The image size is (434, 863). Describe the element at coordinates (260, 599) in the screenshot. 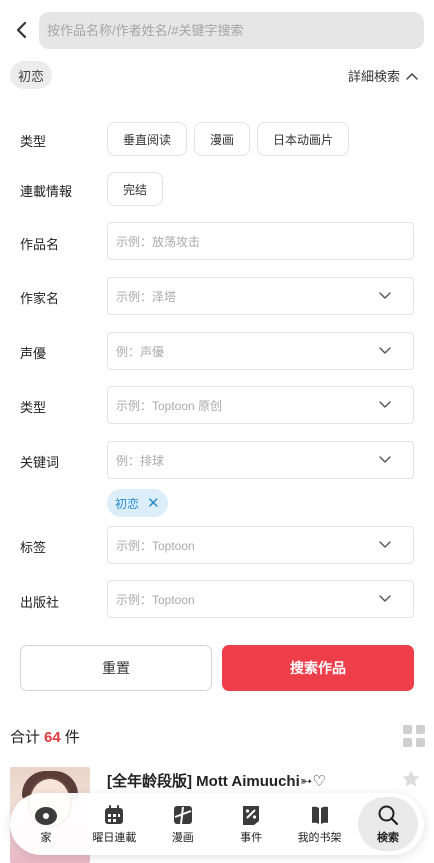

I see `publisher-dropdown: 示例：Toptoon` at that location.